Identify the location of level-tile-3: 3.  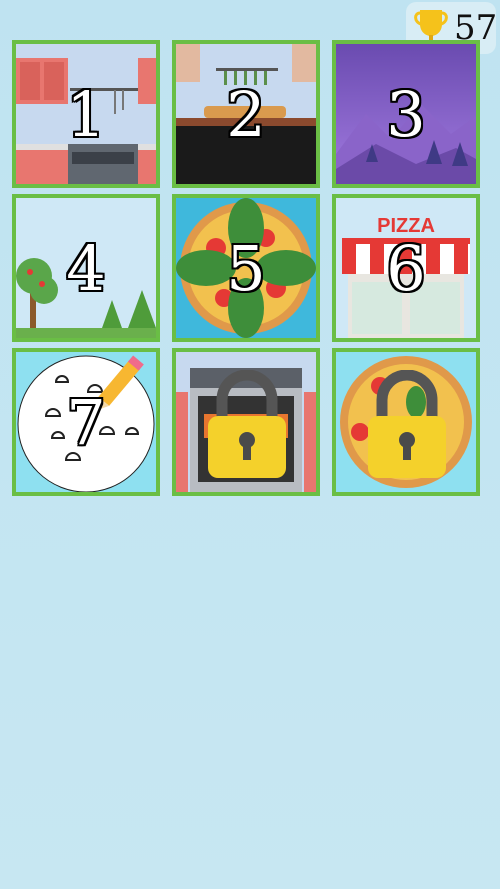
(406, 114).